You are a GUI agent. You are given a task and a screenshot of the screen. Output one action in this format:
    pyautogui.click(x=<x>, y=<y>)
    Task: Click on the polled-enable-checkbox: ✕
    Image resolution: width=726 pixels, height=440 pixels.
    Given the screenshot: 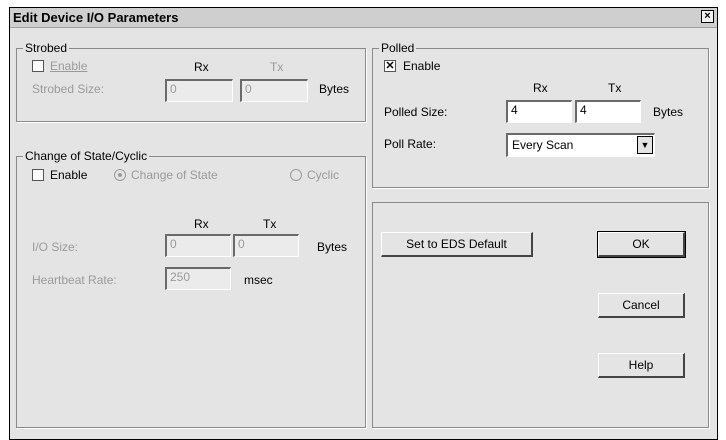 What is the action you would take?
    pyautogui.click(x=390, y=66)
    